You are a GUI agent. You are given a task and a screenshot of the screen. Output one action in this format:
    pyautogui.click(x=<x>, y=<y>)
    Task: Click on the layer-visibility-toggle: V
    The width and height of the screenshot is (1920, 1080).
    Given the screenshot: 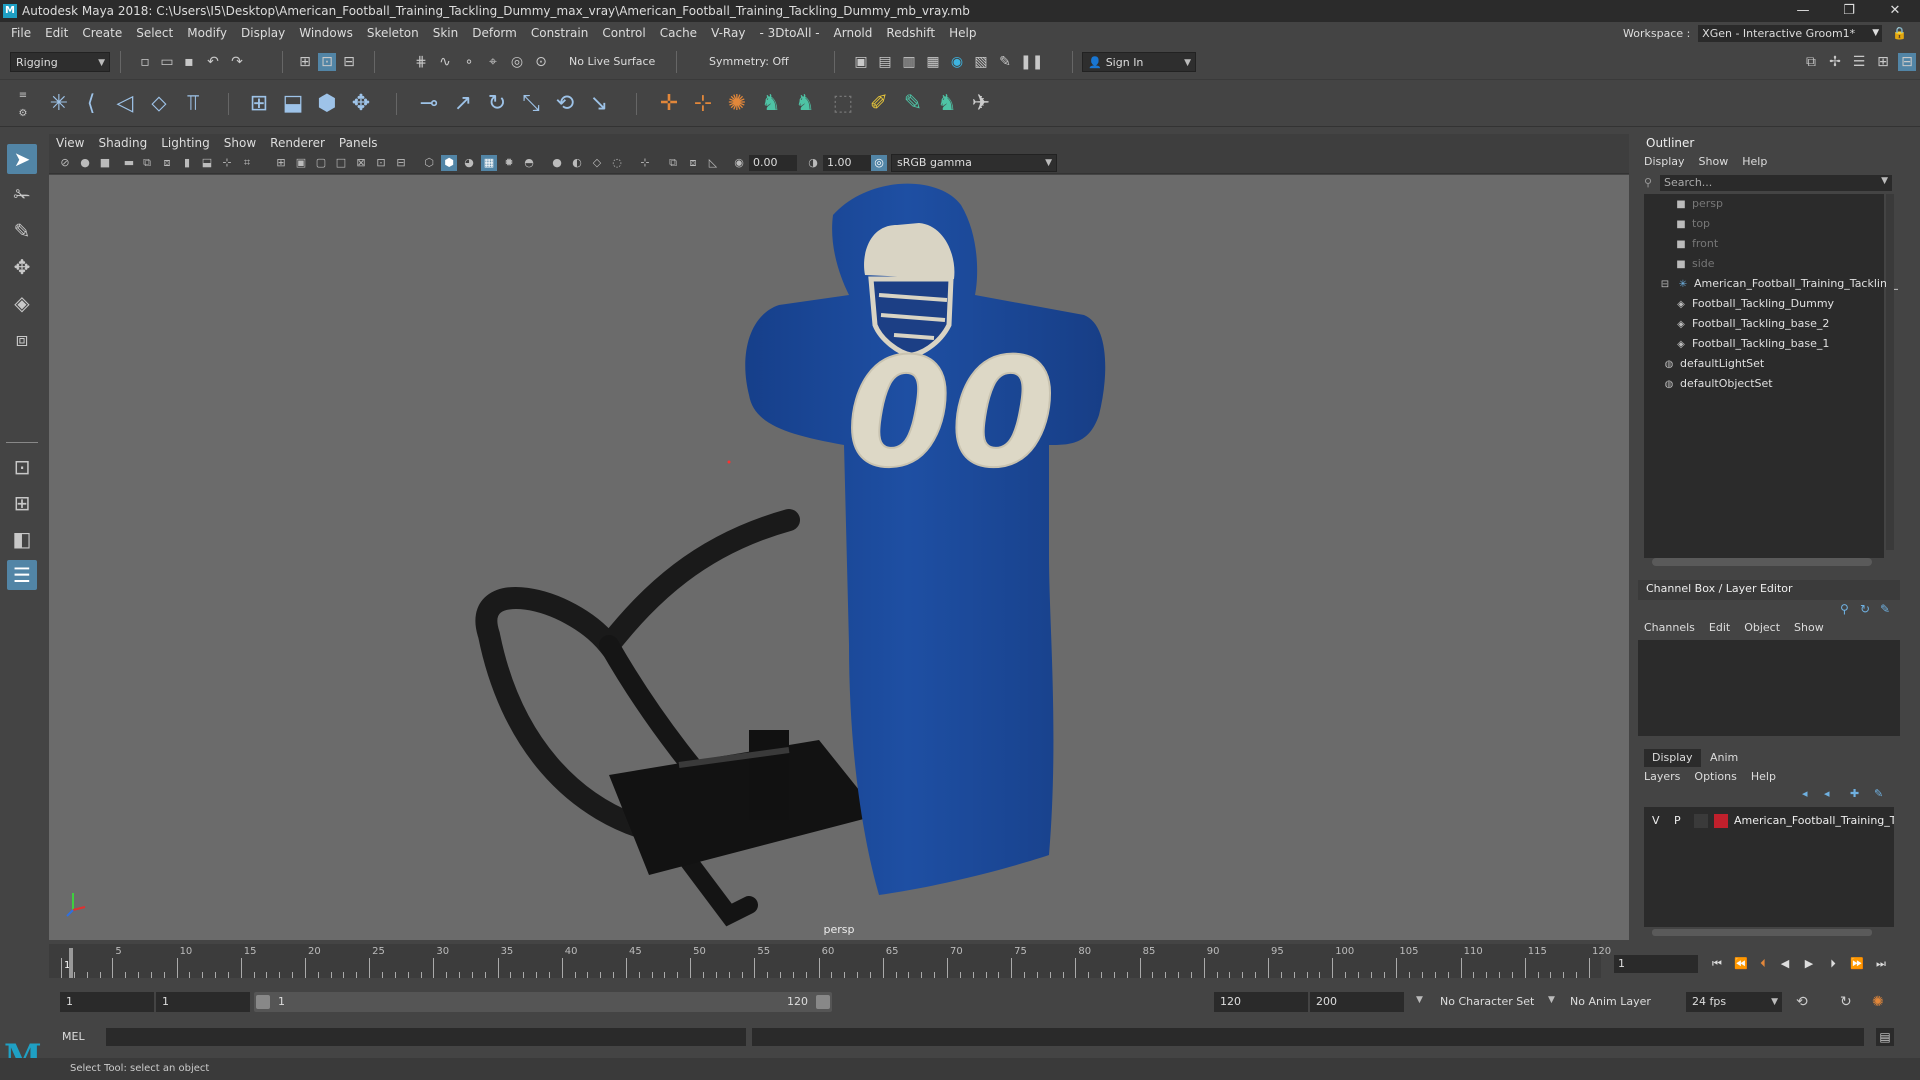 What is the action you would take?
    pyautogui.click(x=1656, y=821)
    